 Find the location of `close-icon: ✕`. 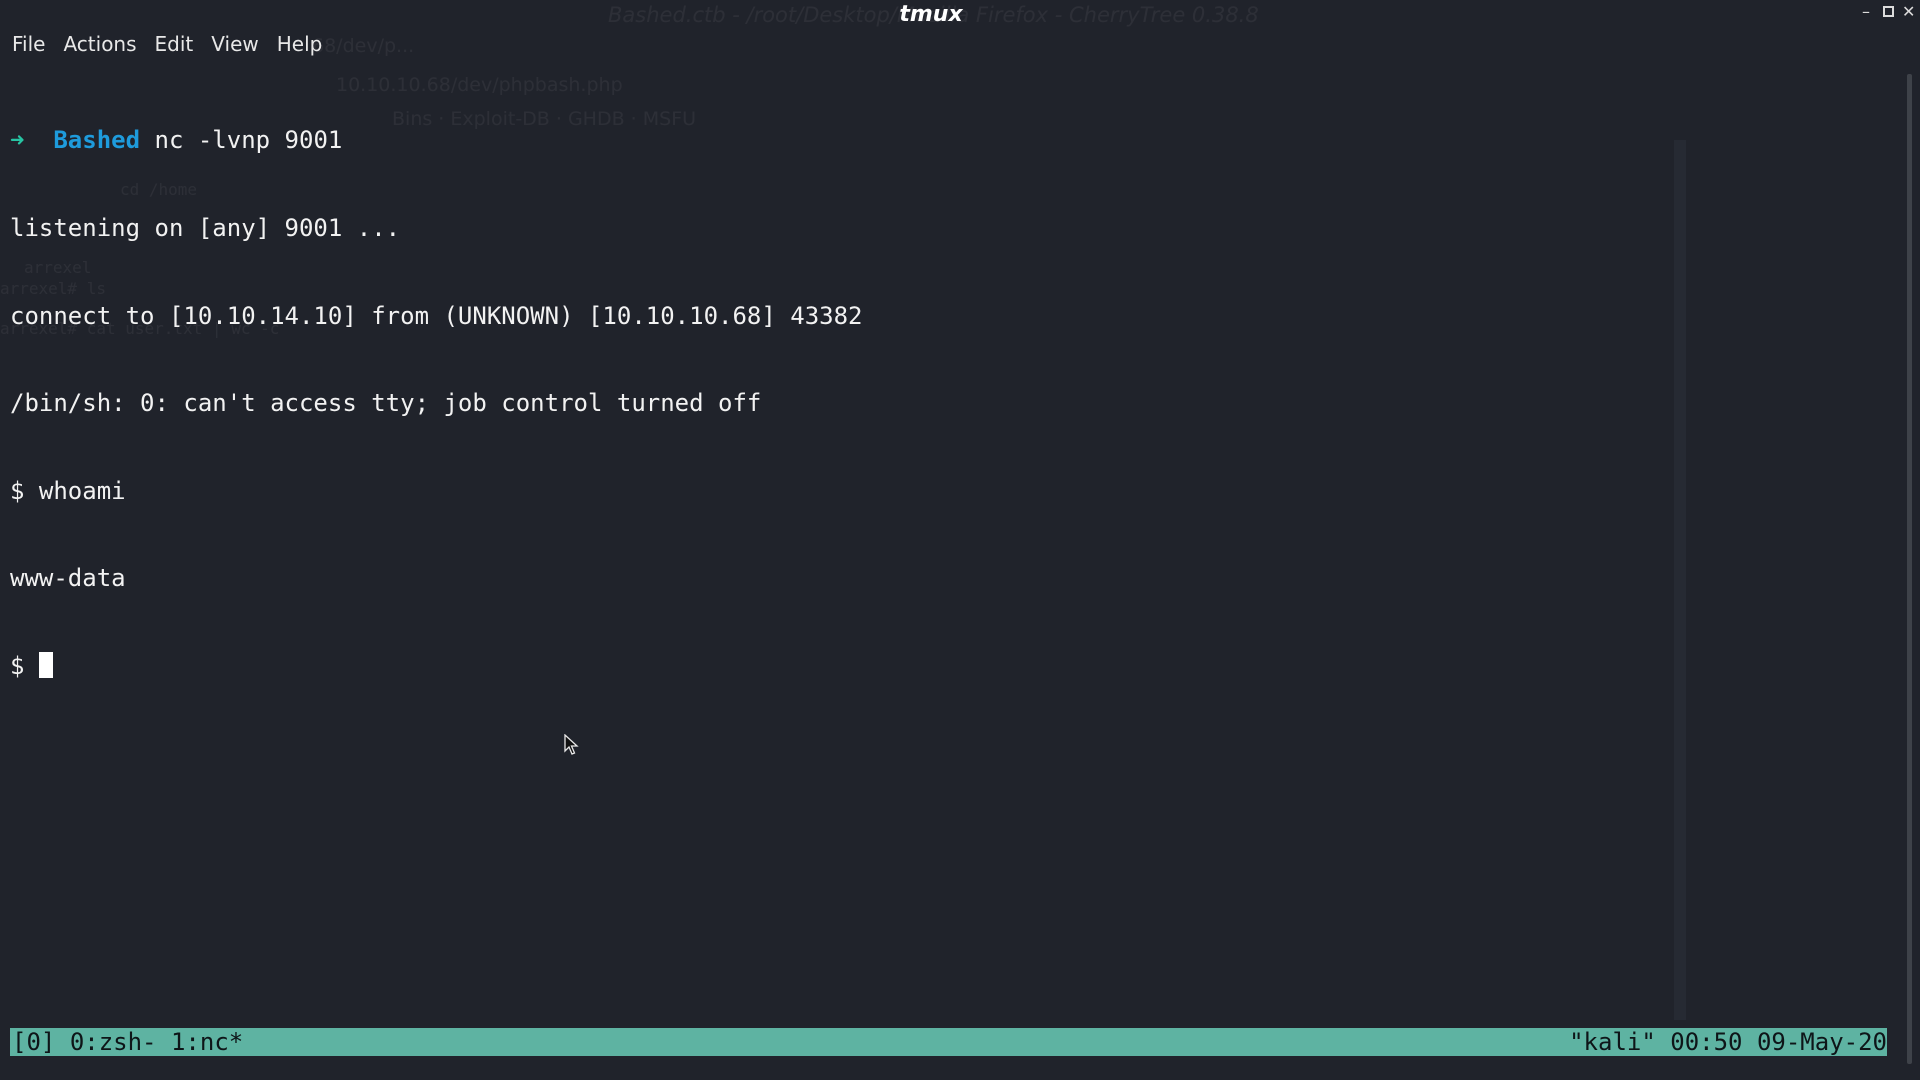

close-icon: ✕ is located at coordinates (1908, 12).